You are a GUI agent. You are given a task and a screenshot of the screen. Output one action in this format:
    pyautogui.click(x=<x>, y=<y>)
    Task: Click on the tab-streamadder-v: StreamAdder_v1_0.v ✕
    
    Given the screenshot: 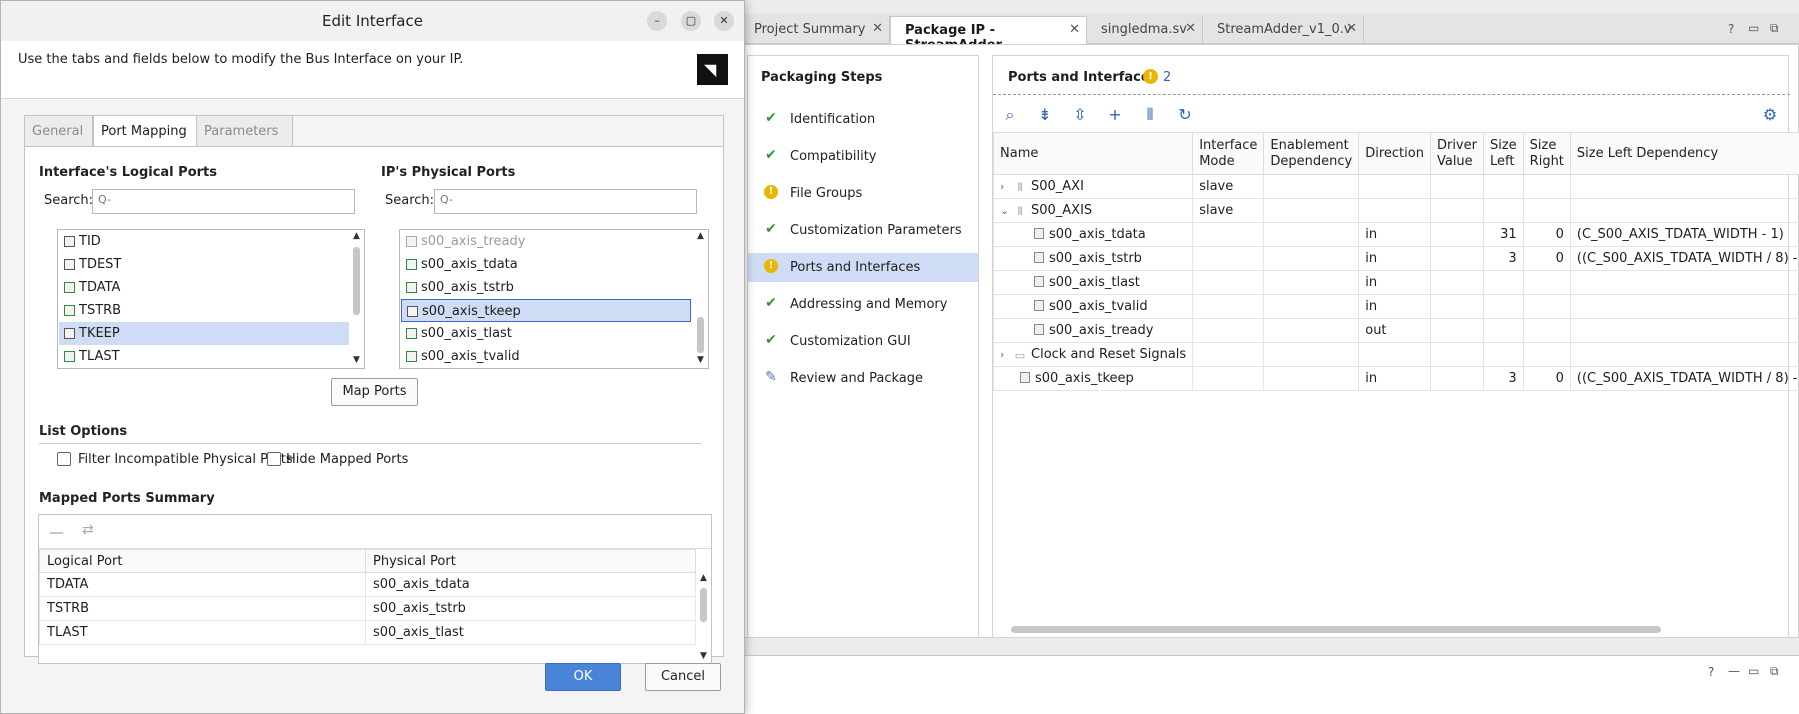 What is the action you would take?
    pyautogui.click(x=1283, y=30)
    